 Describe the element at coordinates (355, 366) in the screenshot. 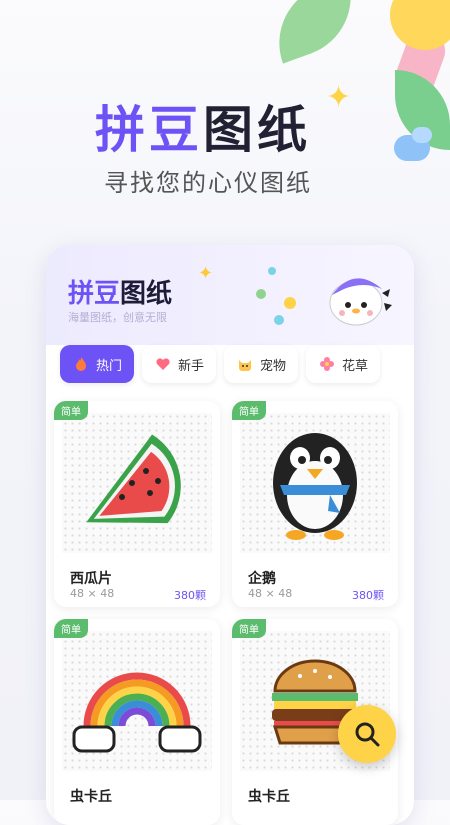

I see `tab-label: 花草` at that location.